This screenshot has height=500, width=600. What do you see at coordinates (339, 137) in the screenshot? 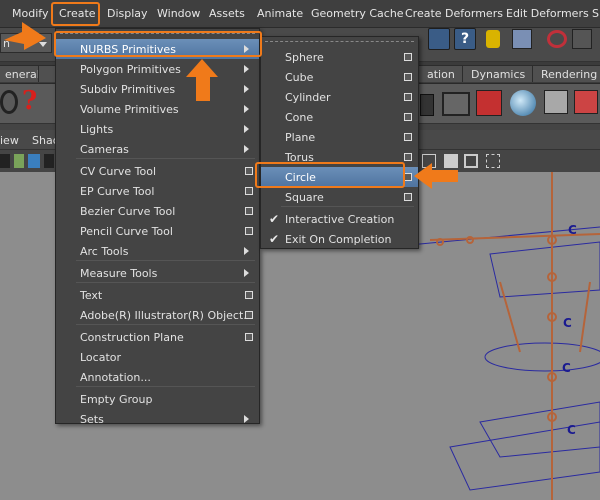
I see `nurbs-item-plane: Plane` at bounding box center [339, 137].